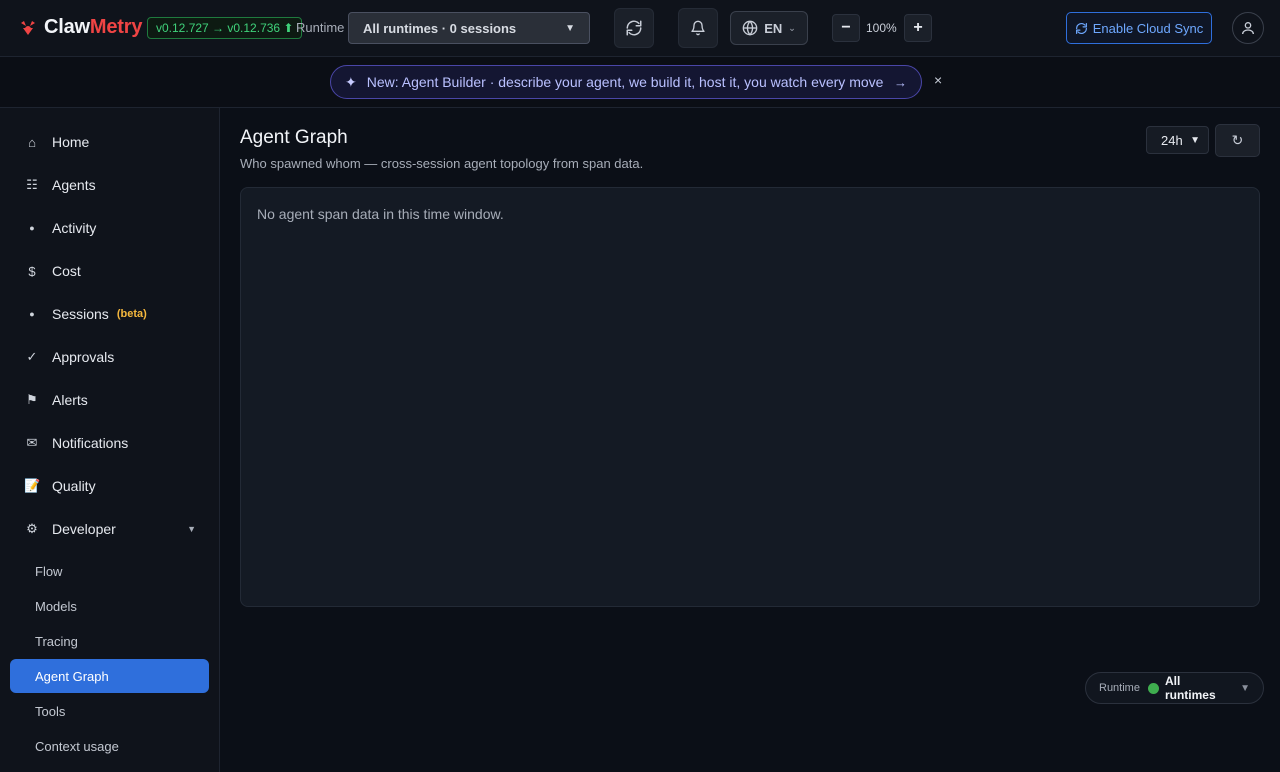 This screenshot has width=1280, height=772. I want to click on app-logo: ClawMetry, so click(80, 27).